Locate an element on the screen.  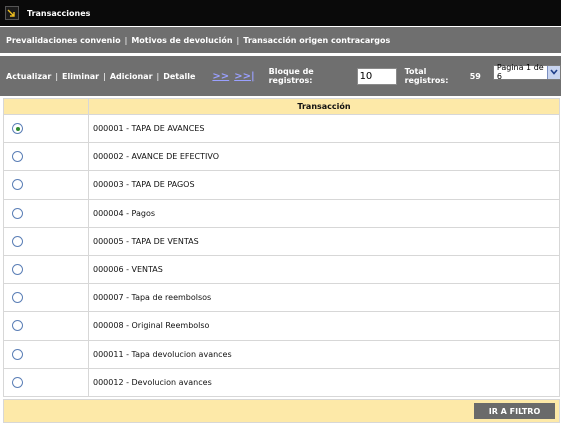
transaction-column-header: Transacción is located at coordinates (324, 106).